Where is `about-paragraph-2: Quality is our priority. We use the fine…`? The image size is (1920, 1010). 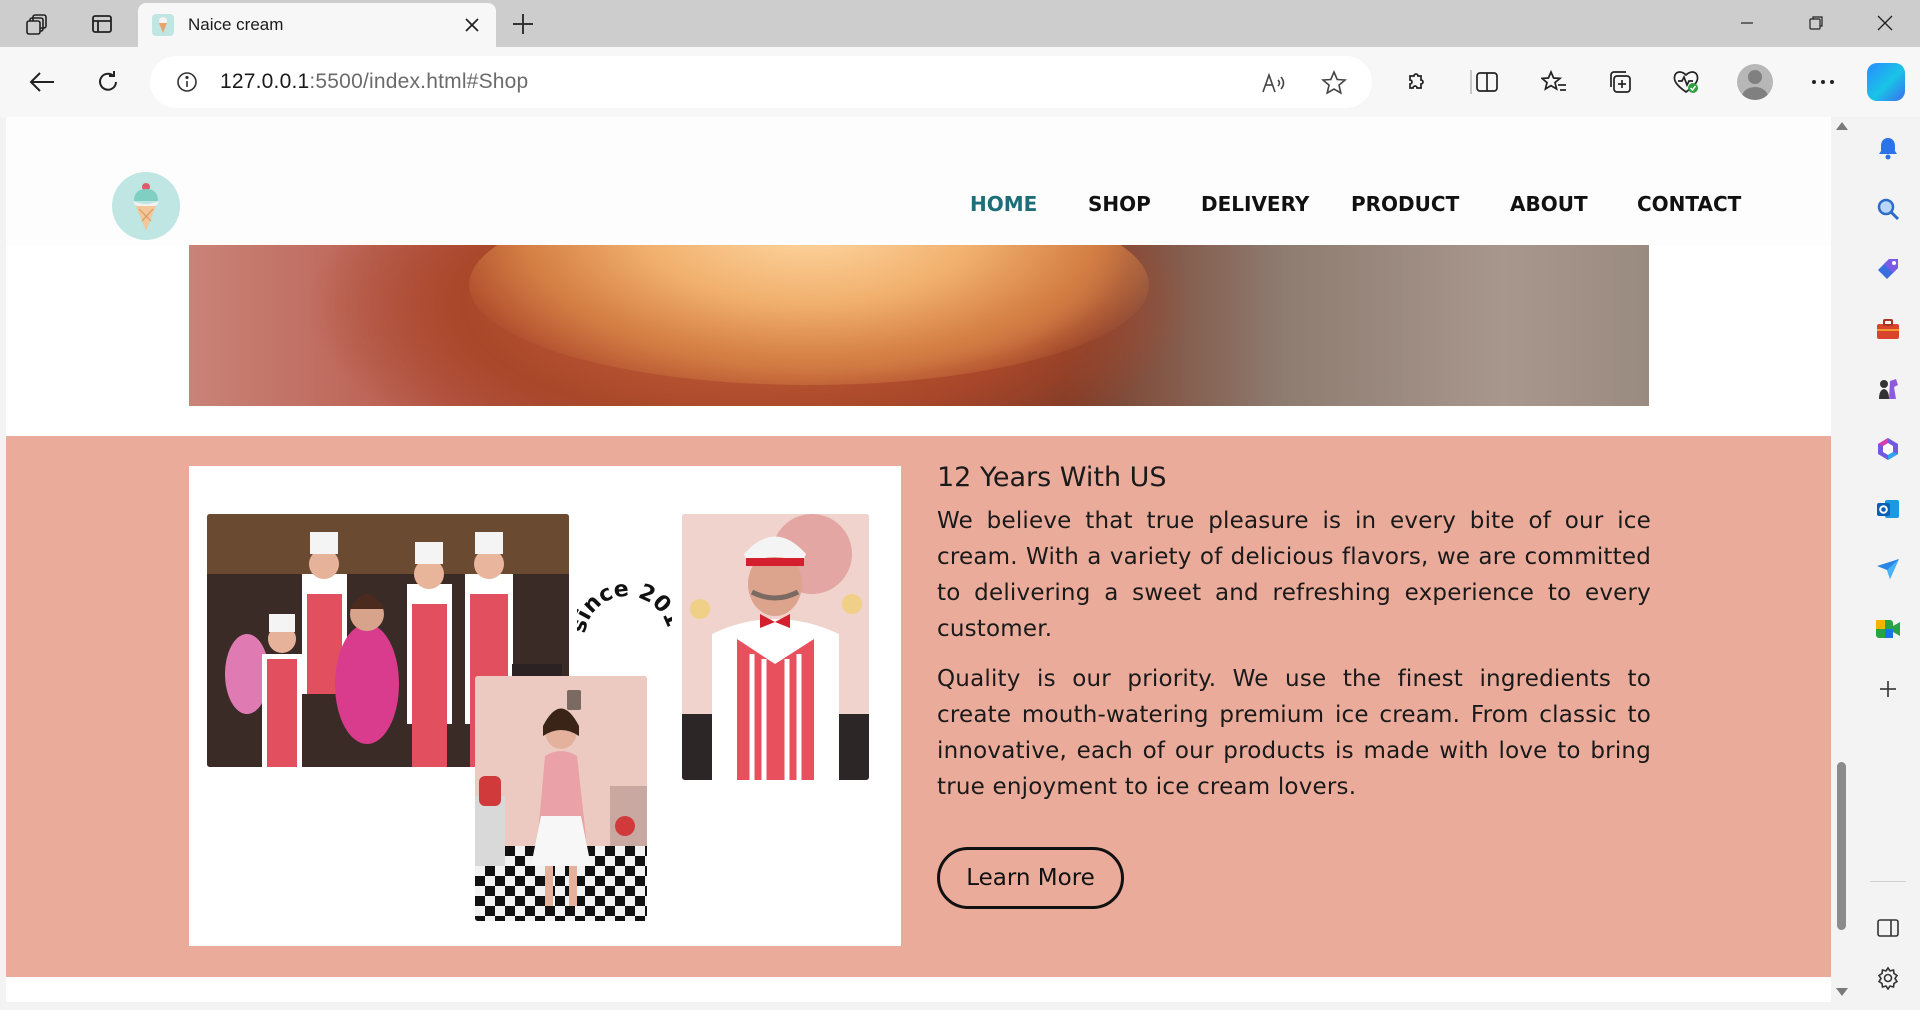 about-paragraph-2: Quality is our priority. We use the fine… is located at coordinates (1294, 733).